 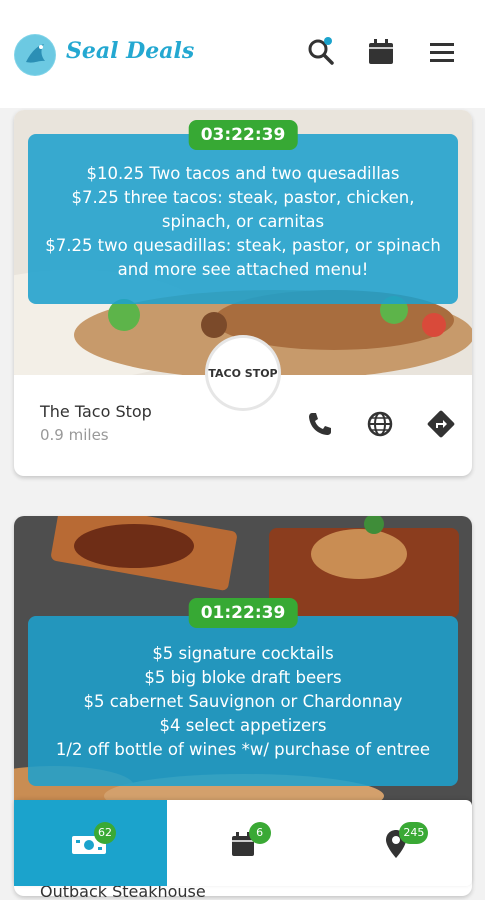 I want to click on deal-line: $5 signature cocktails, so click(x=243, y=653).